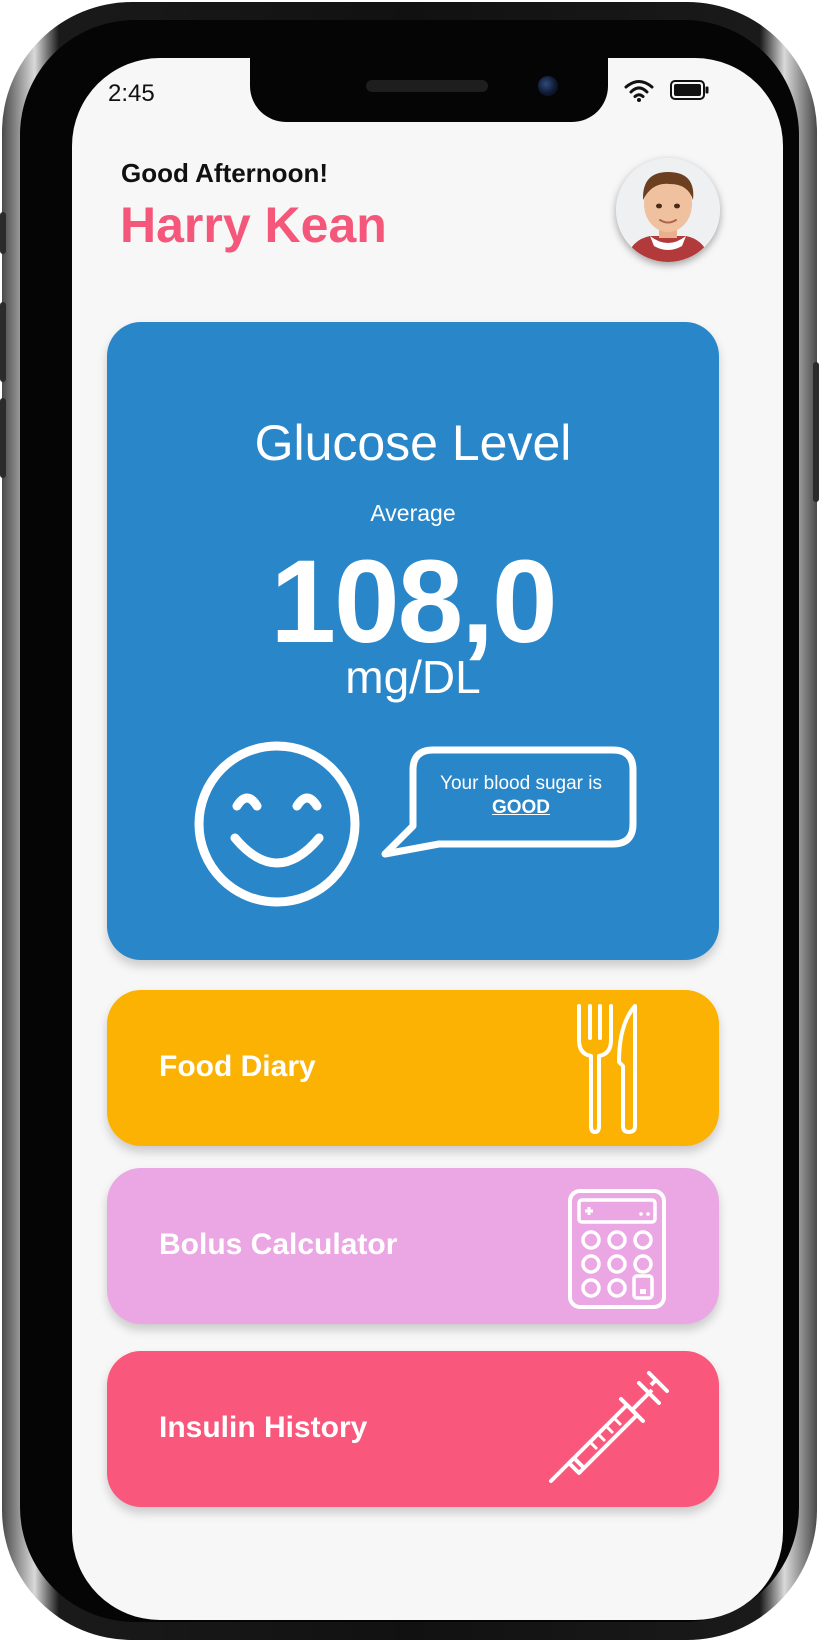 The height and width of the screenshot is (1645, 825). Describe the element at coordinates (224, 173) in the screenshot. I see `greeting-text: Good Afternoon!` at that location.